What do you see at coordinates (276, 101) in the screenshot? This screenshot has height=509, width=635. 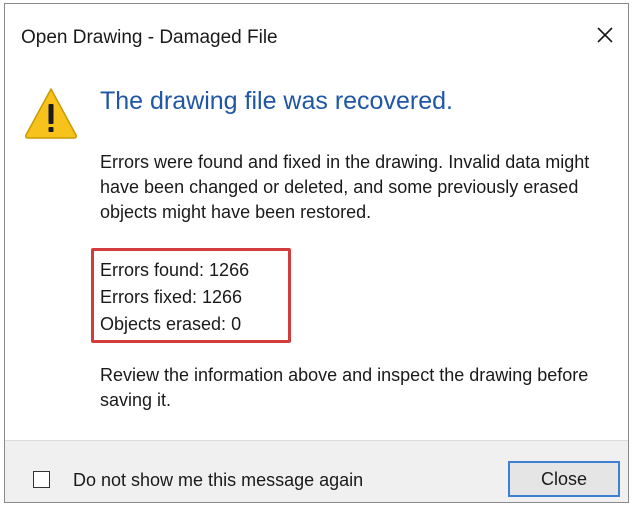 I see `message-heading: The drawing file was recovered.` at bounding box center [276, 101].